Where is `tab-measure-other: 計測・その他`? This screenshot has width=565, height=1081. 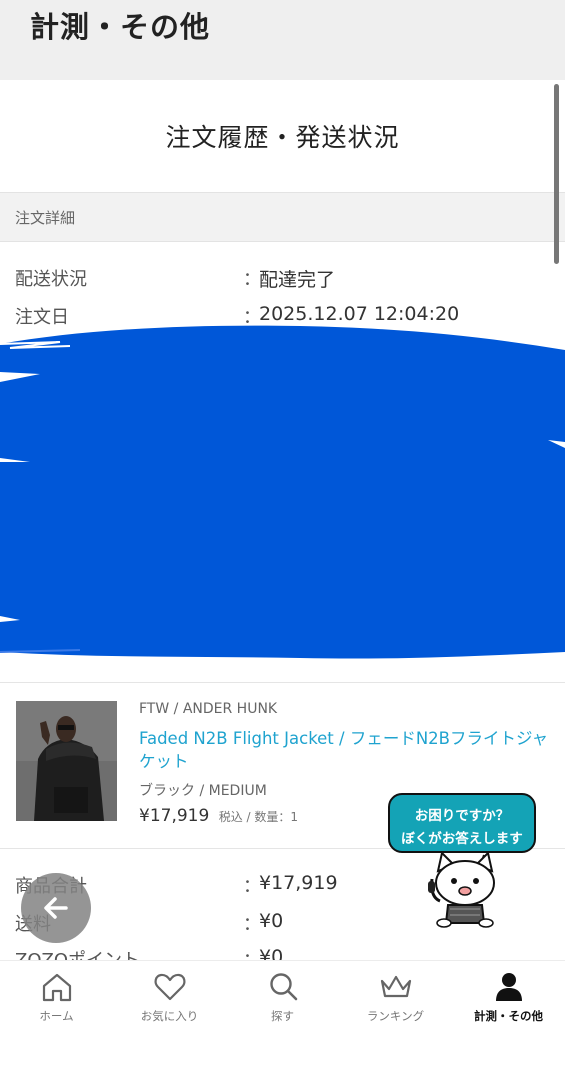
tab-measure-other: 計測・その他 is located at coordinates (508, 1001).